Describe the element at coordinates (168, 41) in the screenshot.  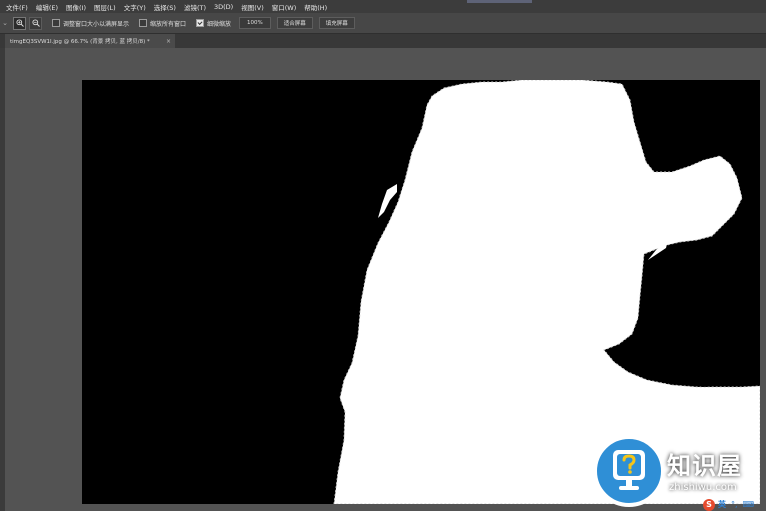
I see `close-icon: ×` at that location.